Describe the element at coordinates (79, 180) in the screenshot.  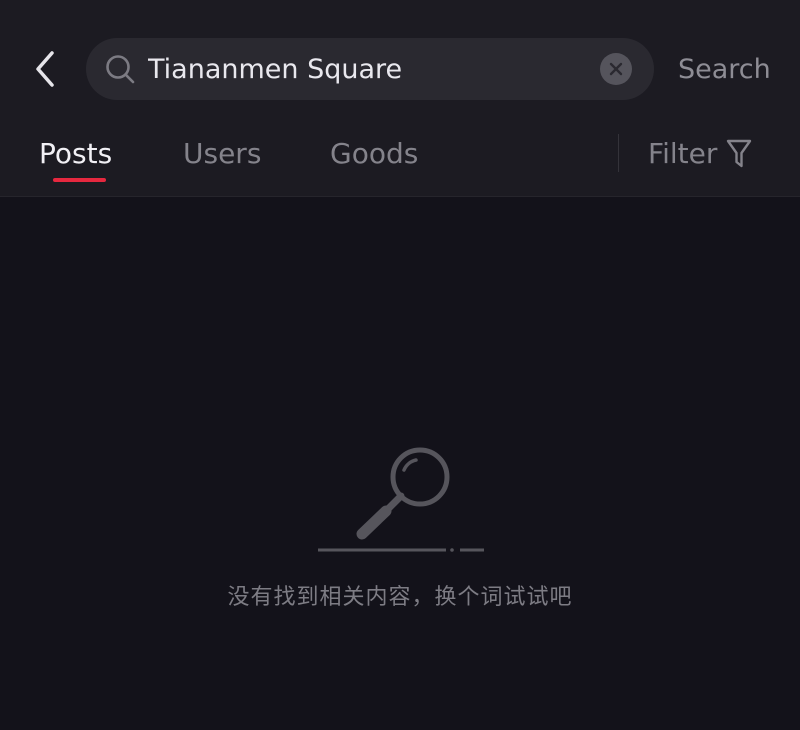
I see `active-tab-indicator` at that location.